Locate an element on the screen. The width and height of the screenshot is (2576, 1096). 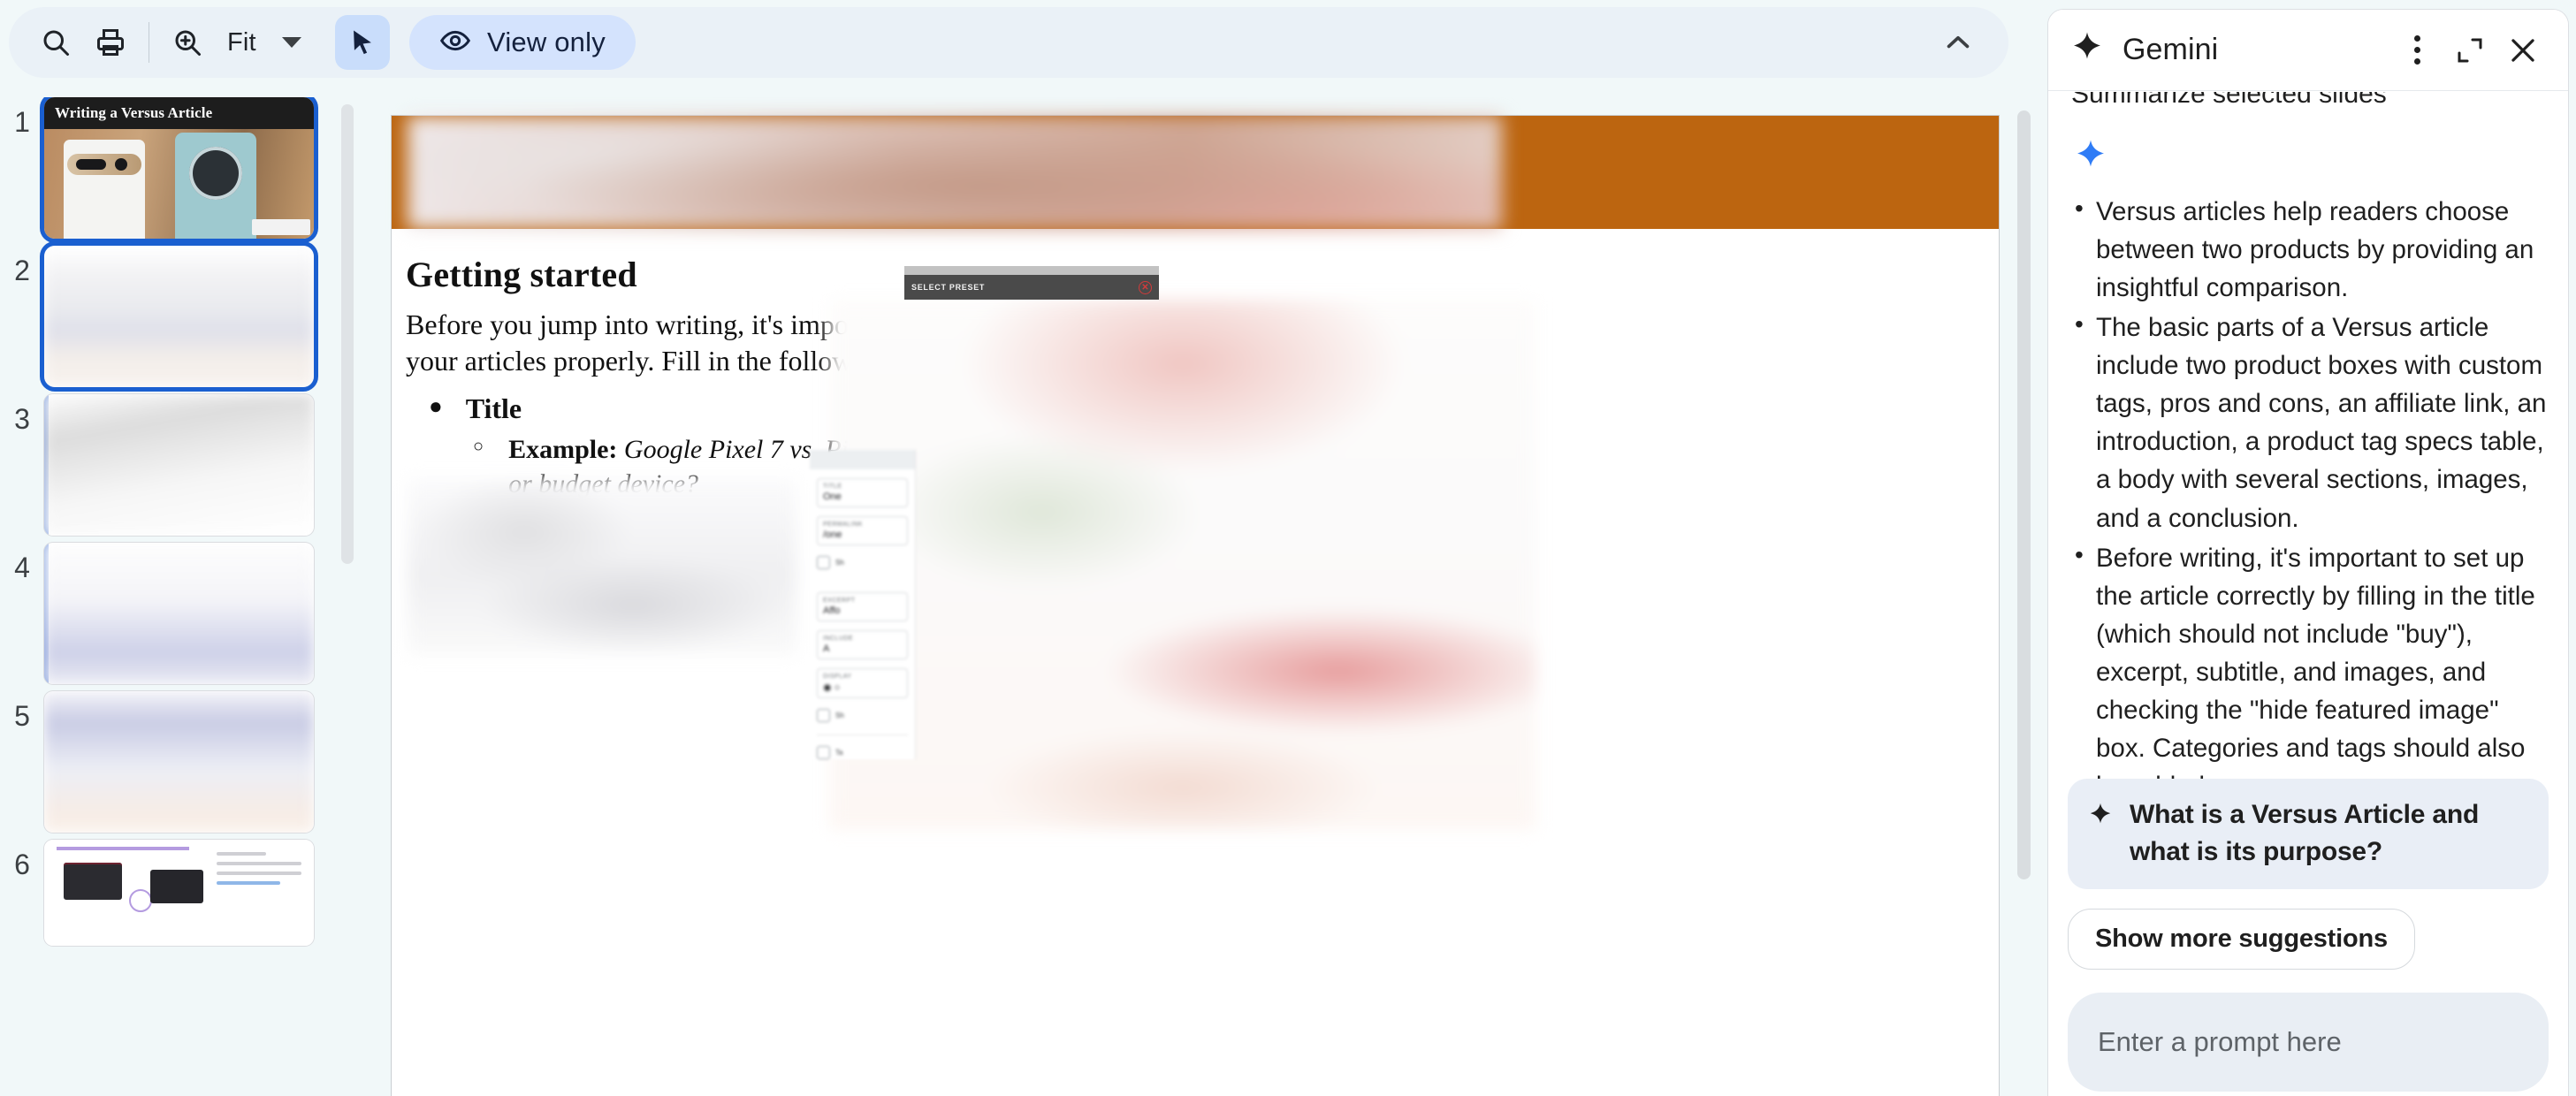
permalink-field: PERMALINK /one is located at coordinates (862, 531).